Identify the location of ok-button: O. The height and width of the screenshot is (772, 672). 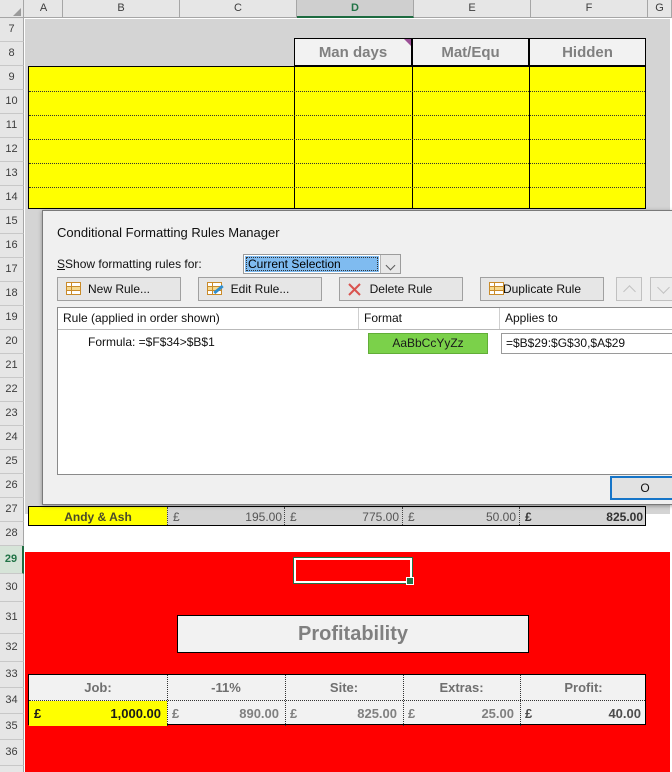
(641, 488).